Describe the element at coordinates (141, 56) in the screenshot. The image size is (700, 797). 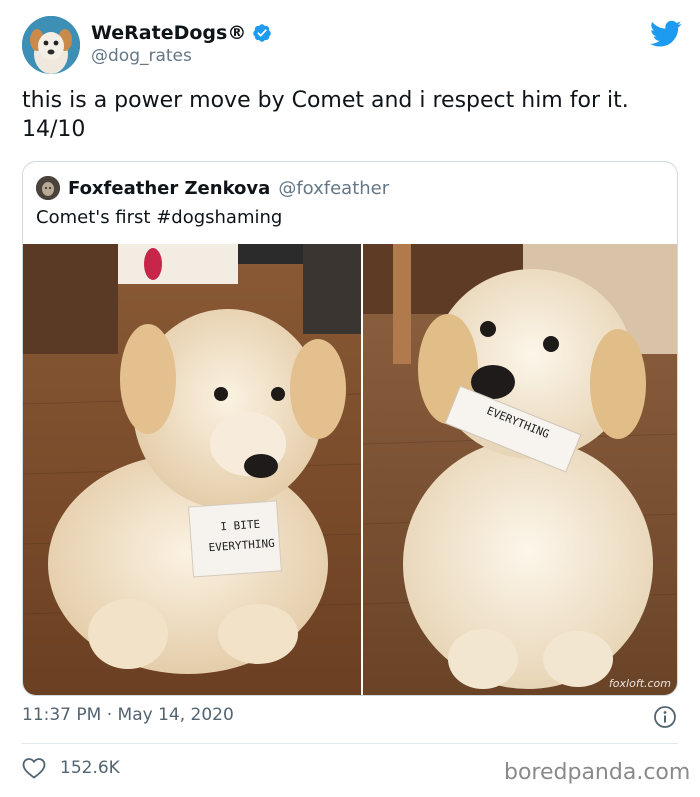
I see `author-handle: @dog_rates` at that location.